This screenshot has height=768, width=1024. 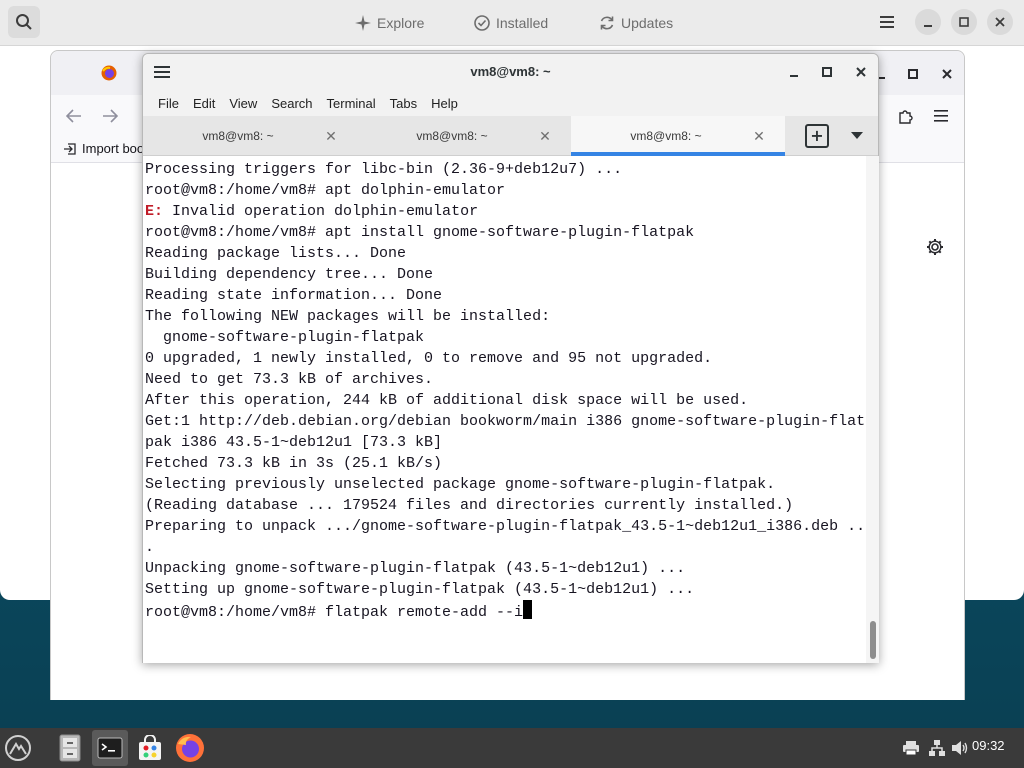 I want to click on import-bookmarks-label: Import boo, so click(x=113, y=148).